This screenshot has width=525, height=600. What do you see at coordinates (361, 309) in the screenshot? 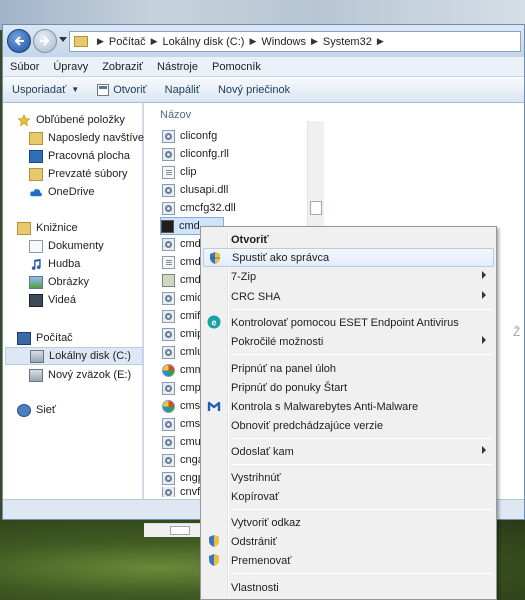
I see `menu-separator` at bounding box center [361, 309].